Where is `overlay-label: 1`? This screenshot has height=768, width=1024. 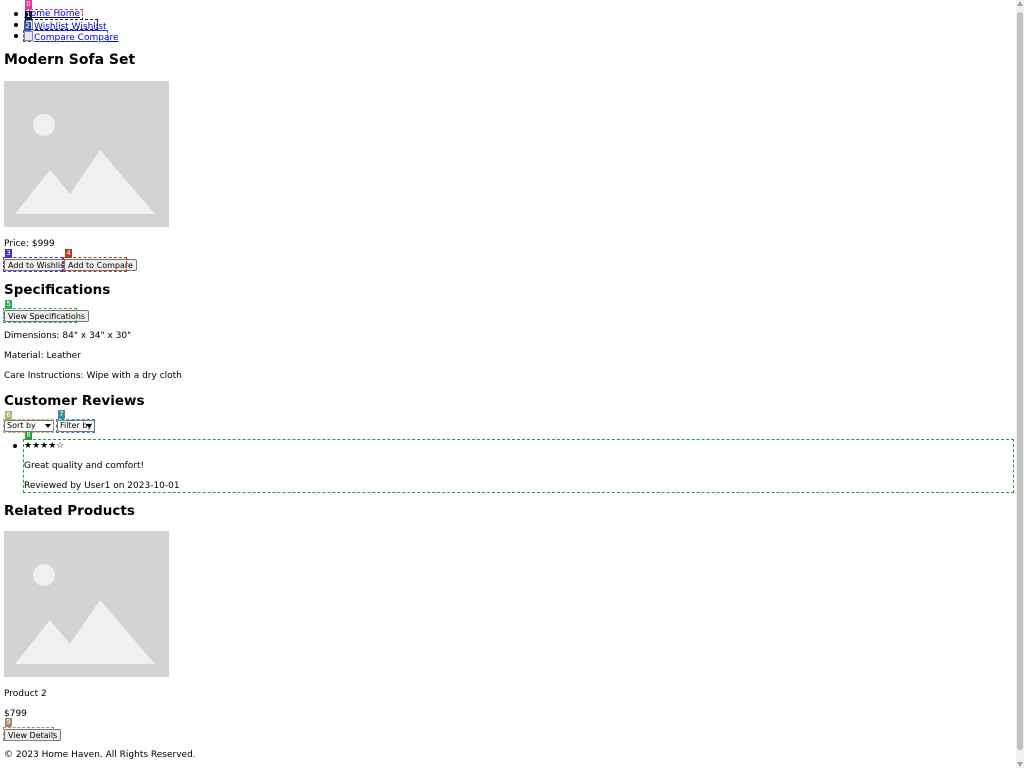 overlay-label: 1 is located at coordinates (28, 15).